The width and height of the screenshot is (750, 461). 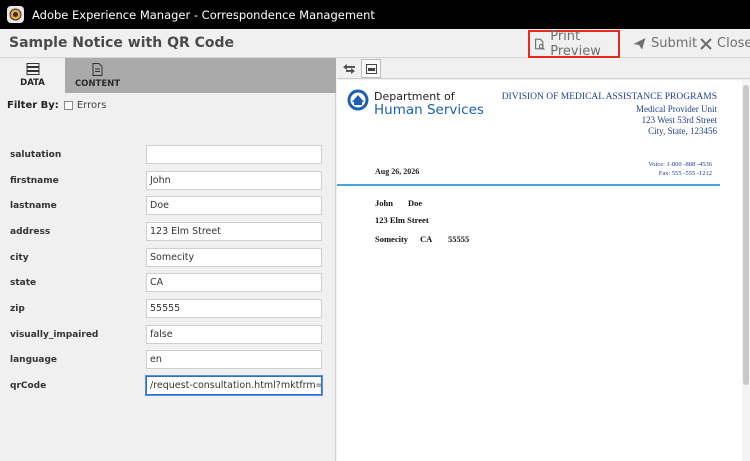 What do you see at coordinates (402, 220) in the screenshot?
I see `recipient-street: 123 Elm Street` at bounding box center [402, 220].